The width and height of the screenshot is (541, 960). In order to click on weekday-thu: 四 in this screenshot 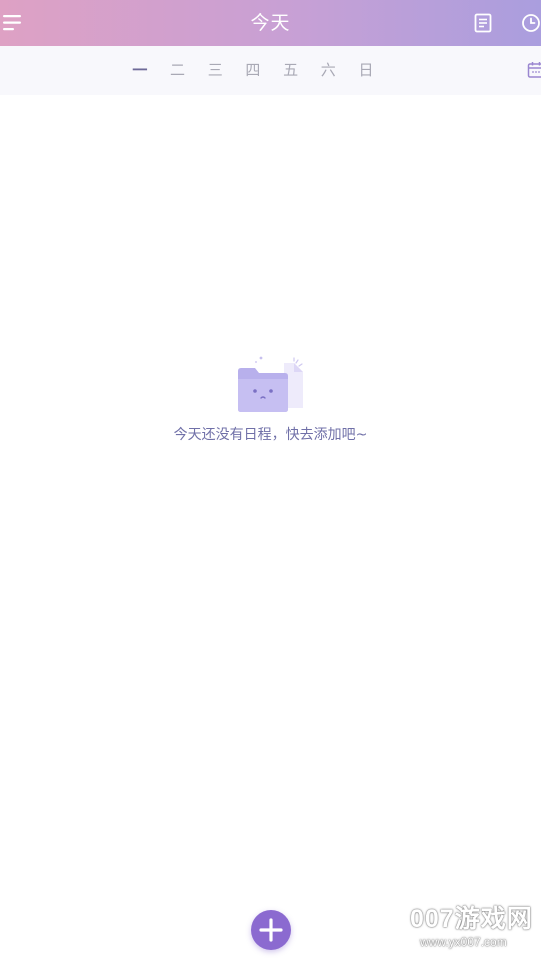, I will do `click(253, 70)`.